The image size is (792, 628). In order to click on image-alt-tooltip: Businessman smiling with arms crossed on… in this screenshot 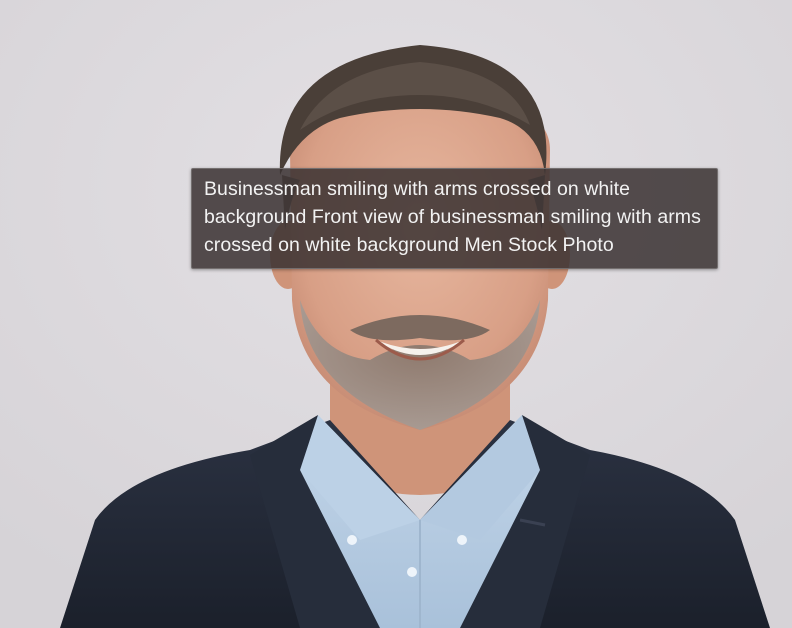, I will do `click(454, 218)`.